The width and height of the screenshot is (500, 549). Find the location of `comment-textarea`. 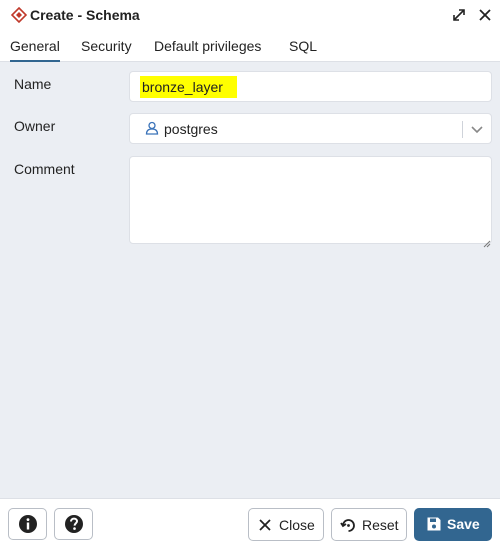

comment-textarea is located at coordinates (310, 200).